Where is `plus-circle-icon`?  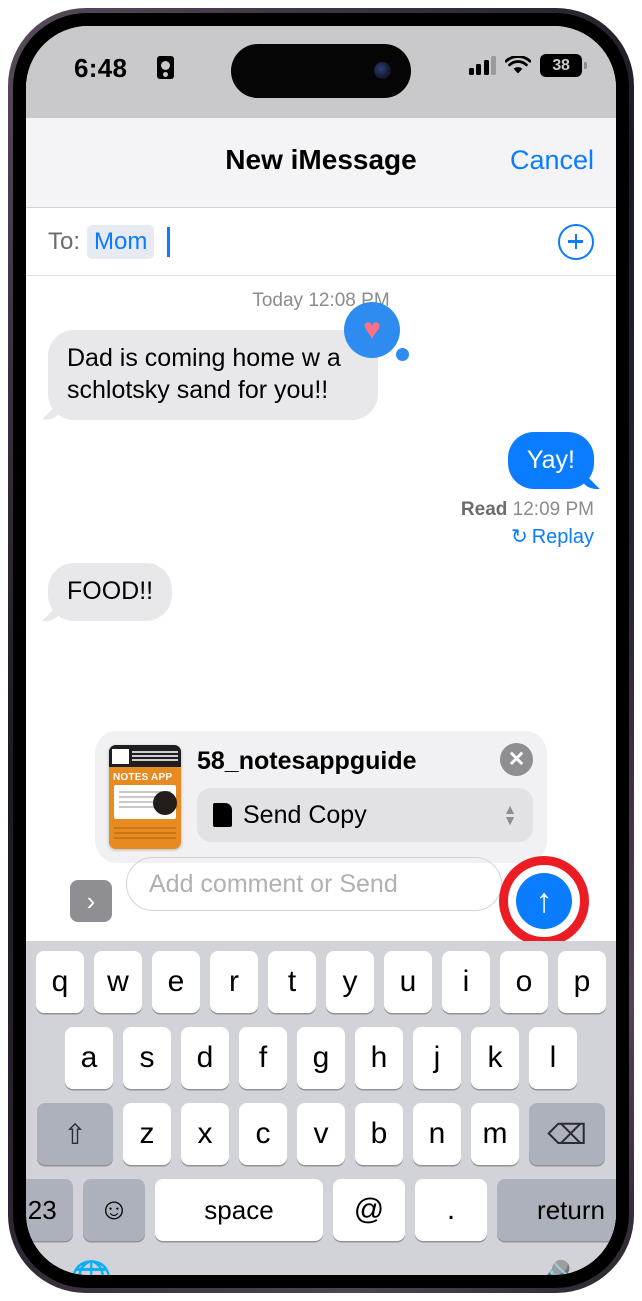 plus-circle-icon is located at coordinates (576, 241).